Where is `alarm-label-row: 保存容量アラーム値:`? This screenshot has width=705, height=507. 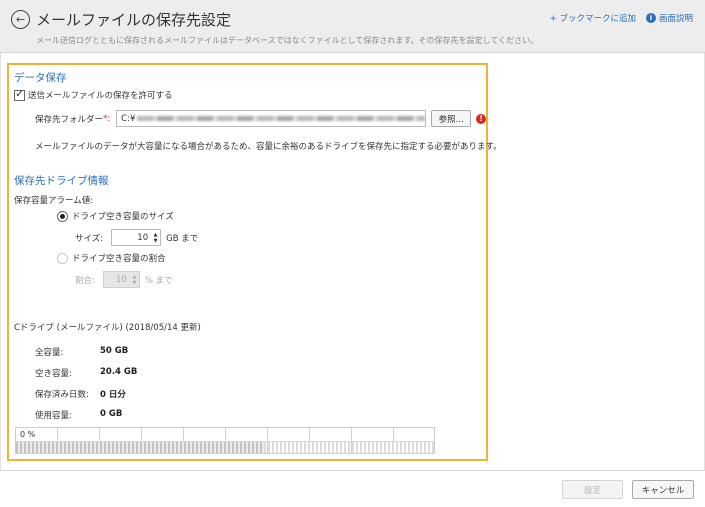
alarm-label-row: 保存容量アラーム値: is located at coordinates (53, 200).